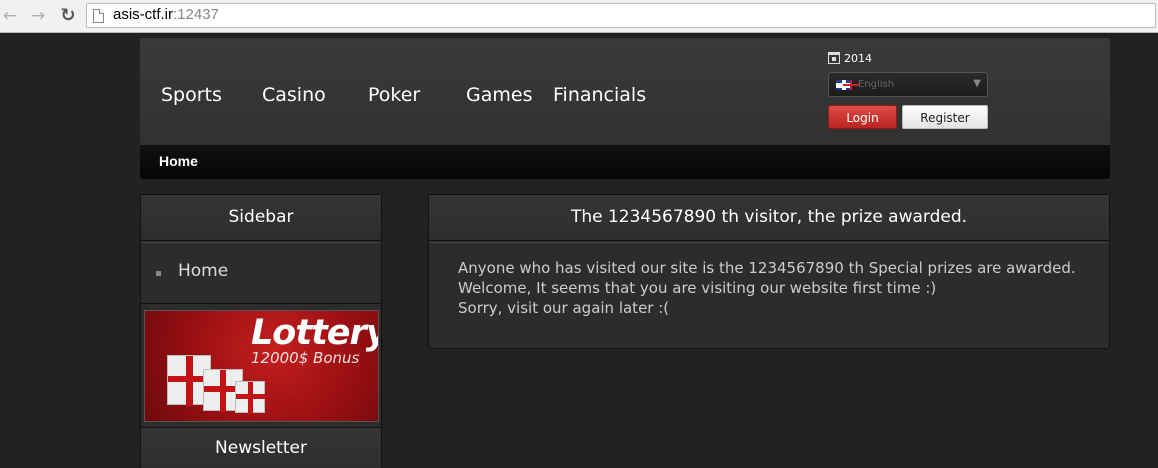 The image size is (1158, 468). What do you see at coordinates (10, 16) in the screenshot?
I see `back-arrow-icon: ←` at bounding box center [10, 16].